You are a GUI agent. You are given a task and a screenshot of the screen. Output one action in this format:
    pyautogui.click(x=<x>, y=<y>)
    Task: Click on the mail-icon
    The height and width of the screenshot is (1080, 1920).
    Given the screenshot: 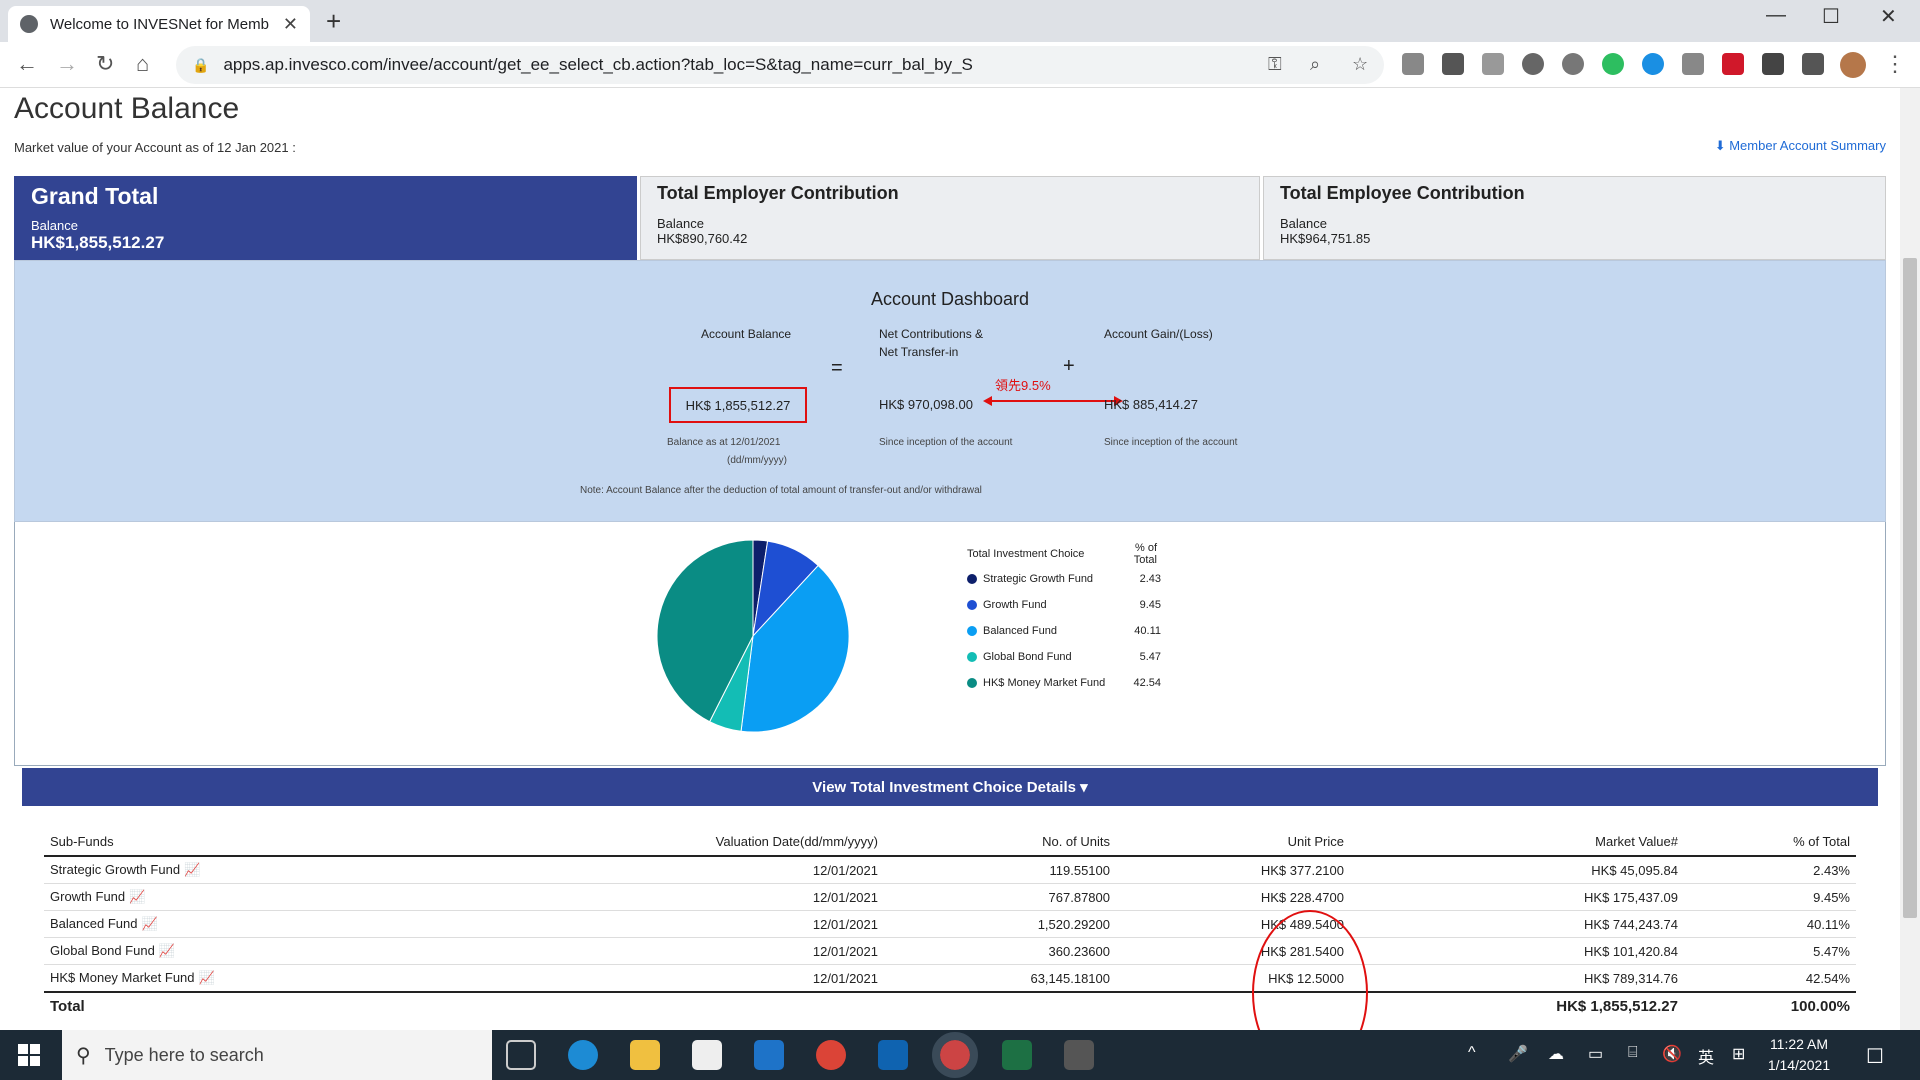 What is the action you would take?
    pyautogui.click(x=769, y=1055)
    